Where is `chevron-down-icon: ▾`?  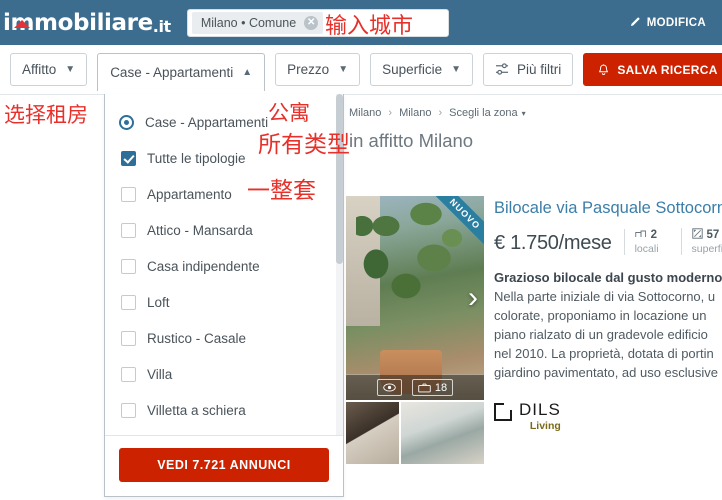
chevron-down-icon: ▾ is located at coordinates (524, 113).